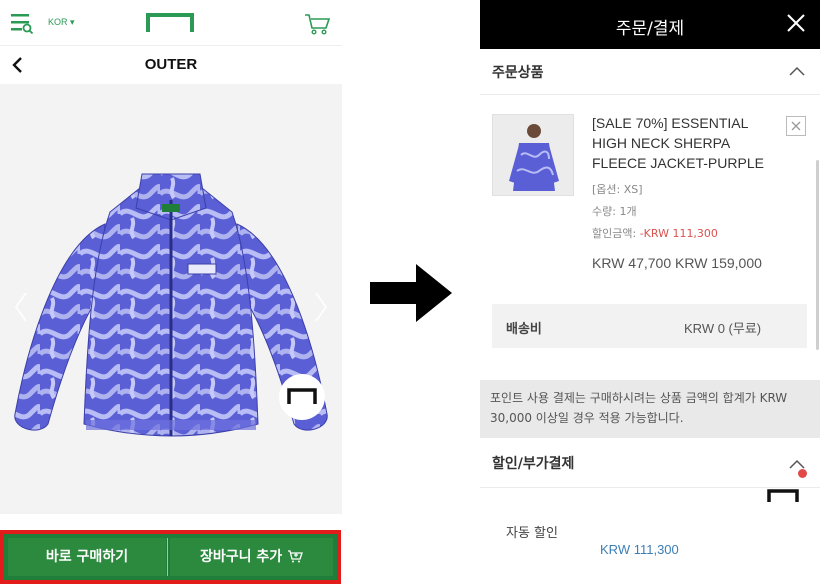  Describe the element at coordinates (614, 211) in the screenshot. I see `product-quantity: 수량: 1개` at that location.